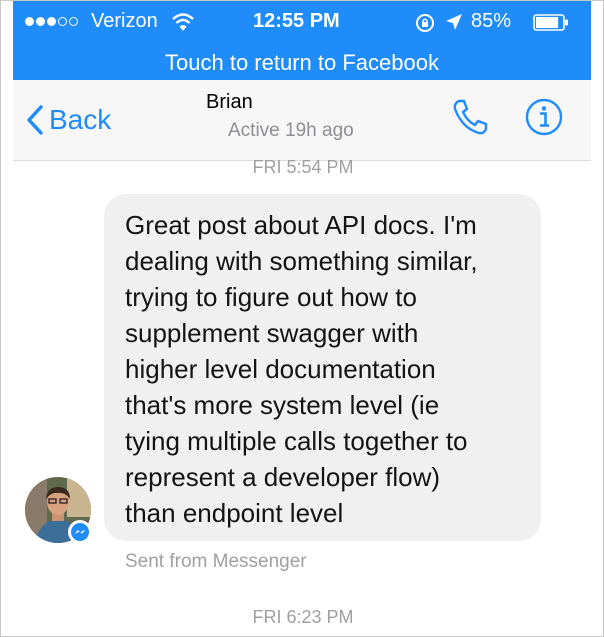 This screenshot has height=637, width=604. I want to click on info-icon, so click(544, 117).